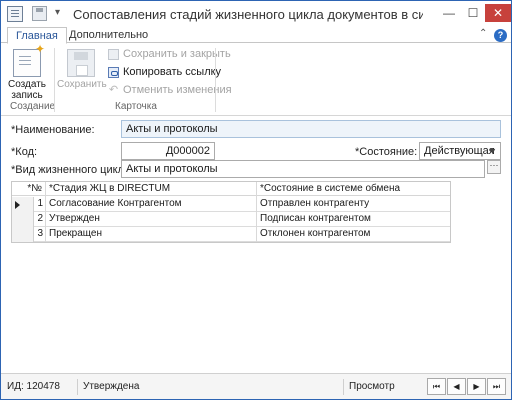 The width and height of the screenshot is (512, 400). What do you see at coordinates (108, 35) in the screenshot?
I see `tab-additional: Дополнительно` at bounding box center [108, 35].